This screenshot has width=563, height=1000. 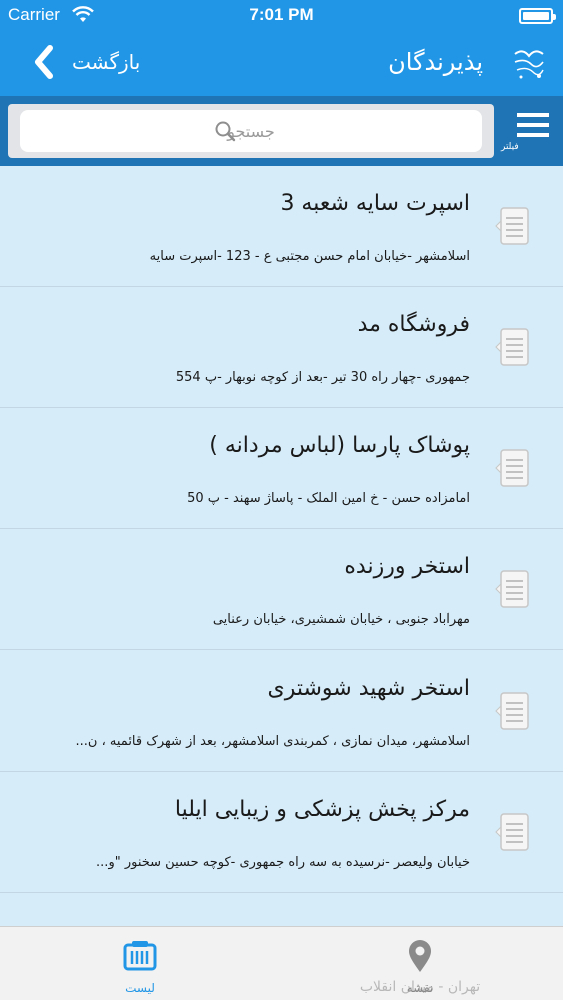 I want to click on tab-map: تهران - میدان انقلاب نقشه, so click(x=420, y=963).